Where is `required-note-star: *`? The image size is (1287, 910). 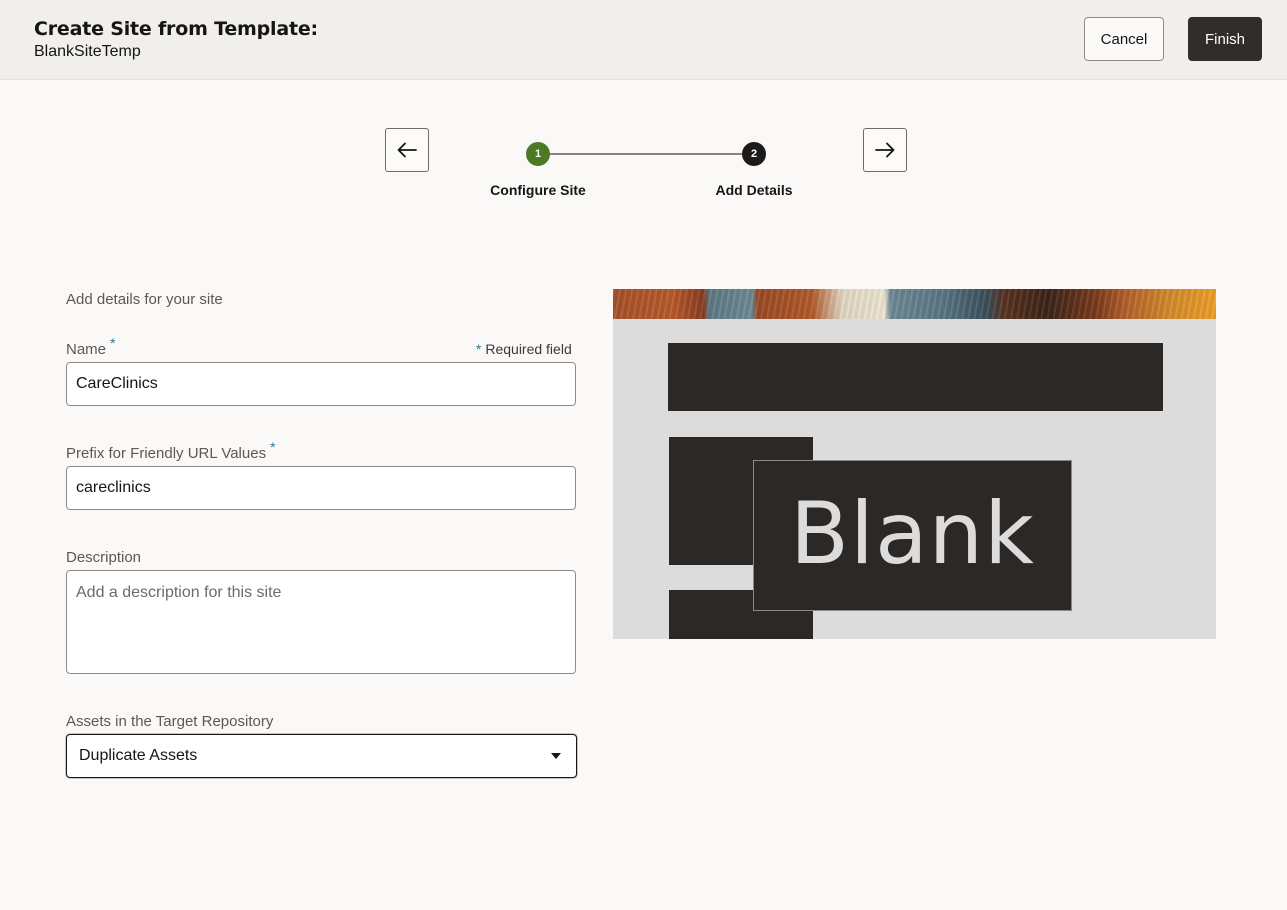
required-note-star: * is located at coordinates (479, 349).